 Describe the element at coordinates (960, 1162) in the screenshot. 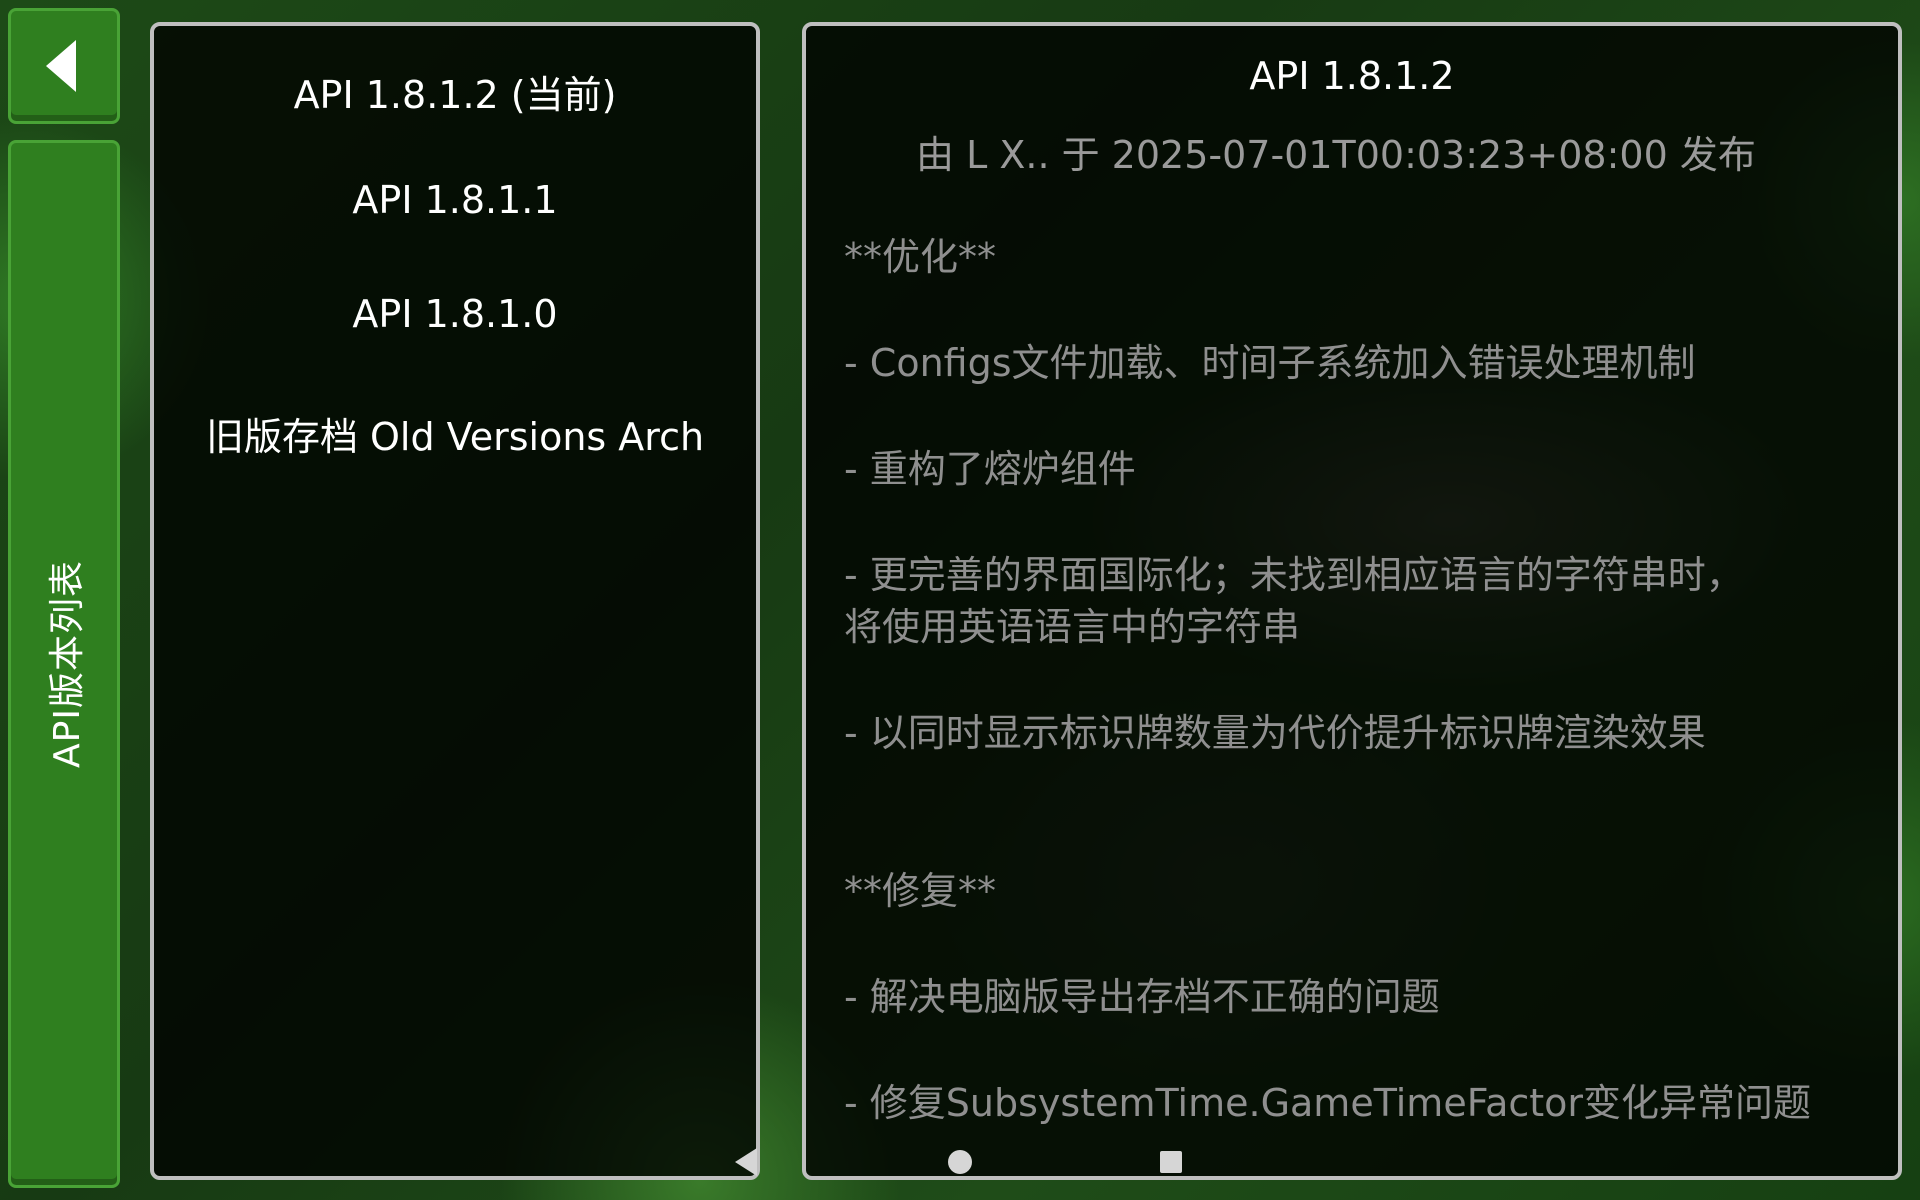

I see `nav-home-icon` at that location.